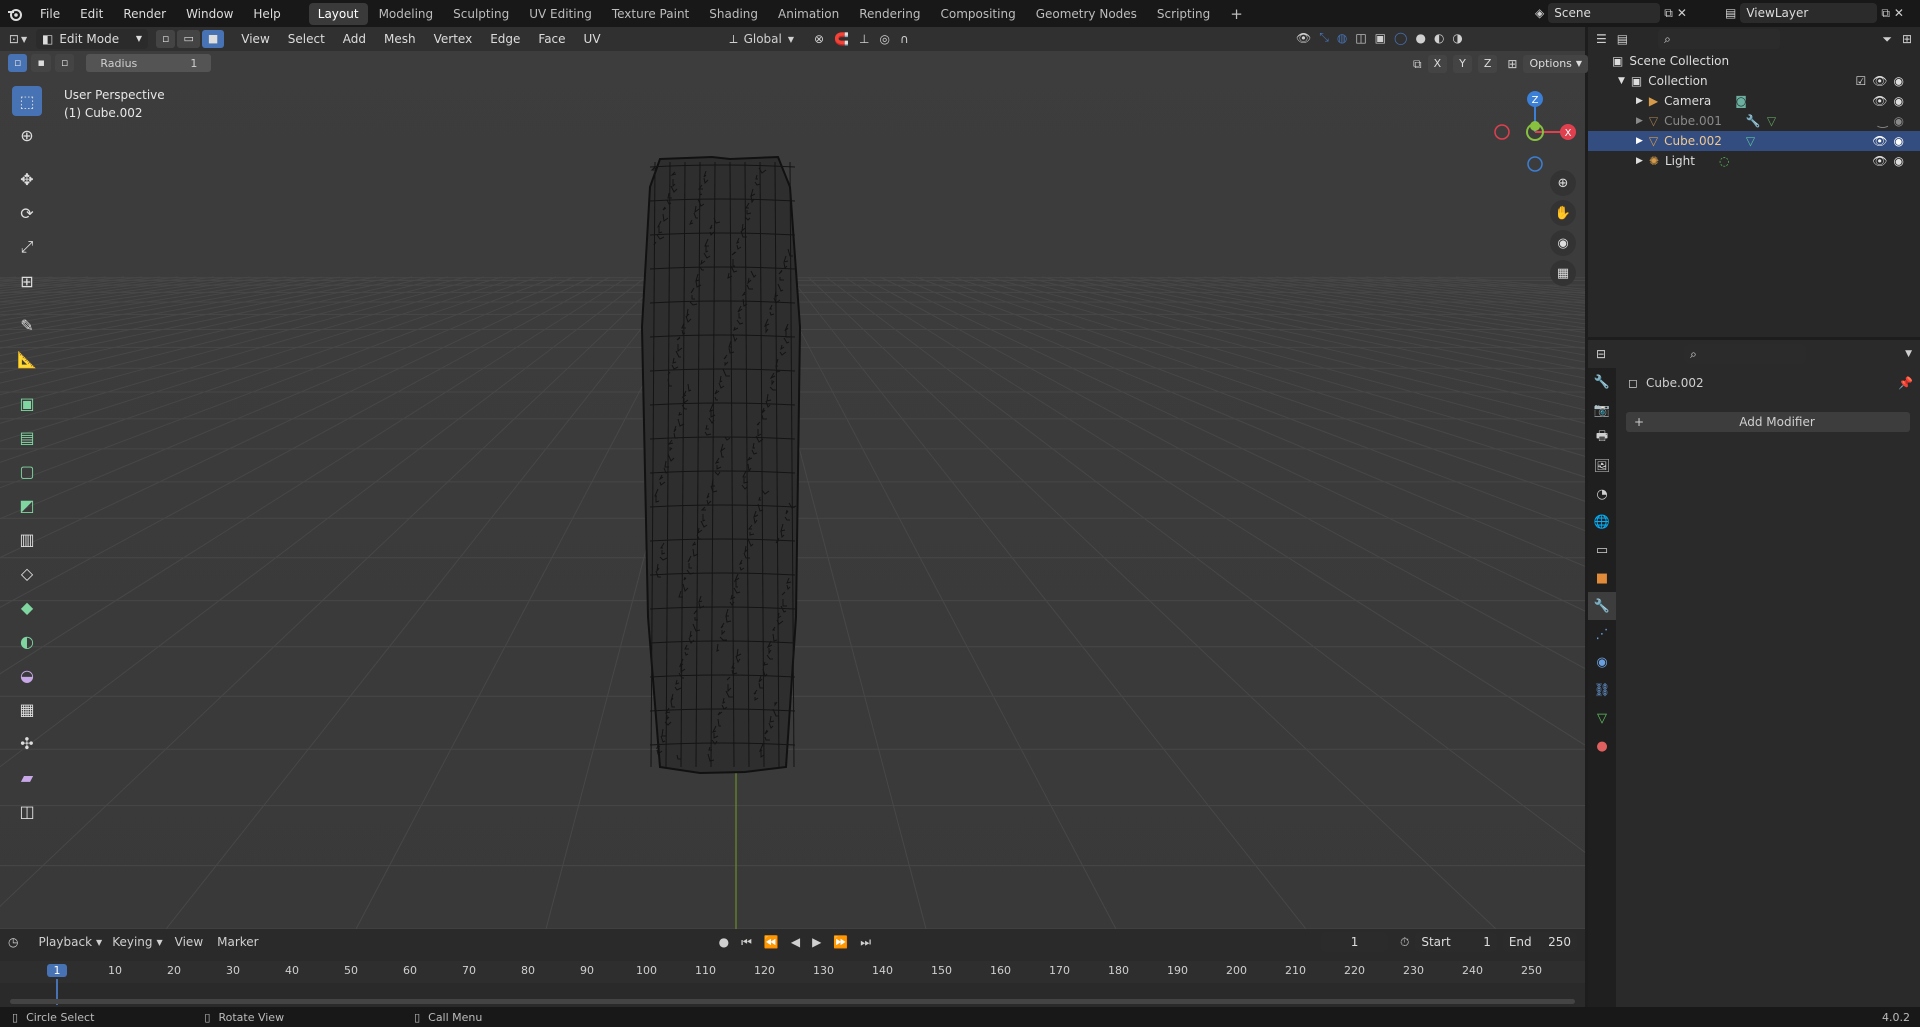  What do you see at coordinates (50, 14) in the screenshot?
I see `menu-file: File` at bounding box center [50, 14].